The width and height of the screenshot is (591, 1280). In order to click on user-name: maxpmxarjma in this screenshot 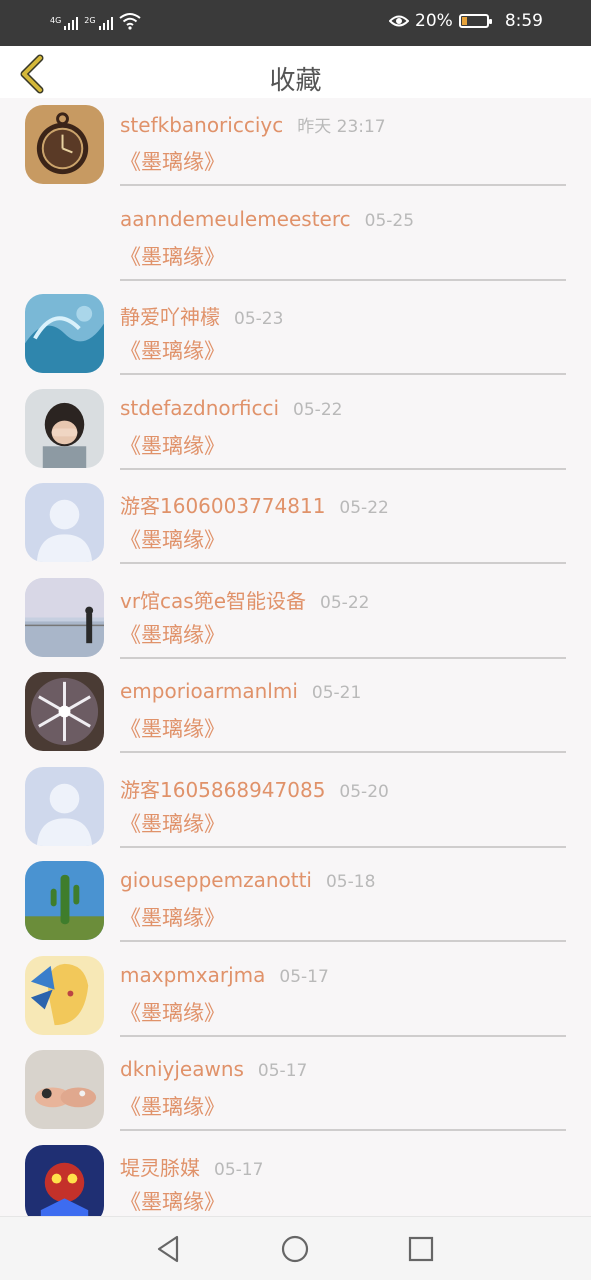, I will do `click(192, 975)`.